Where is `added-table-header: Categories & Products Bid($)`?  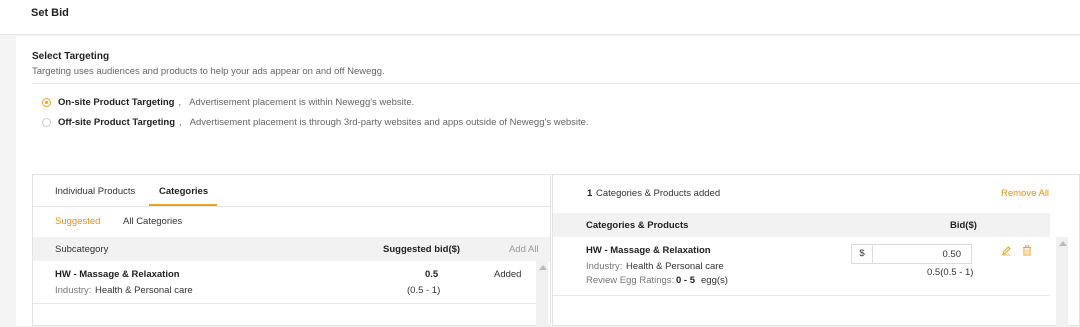 added-table-header: Categories & Products Bid($) is located at coordinates (801, 225).